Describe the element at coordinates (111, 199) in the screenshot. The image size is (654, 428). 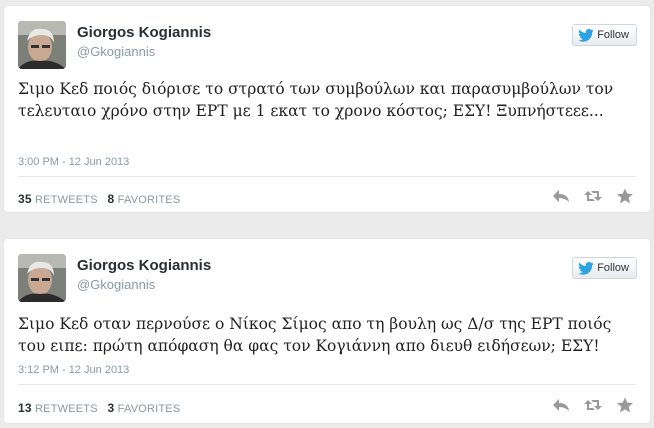
I see `favorites-count: 8` at that location.